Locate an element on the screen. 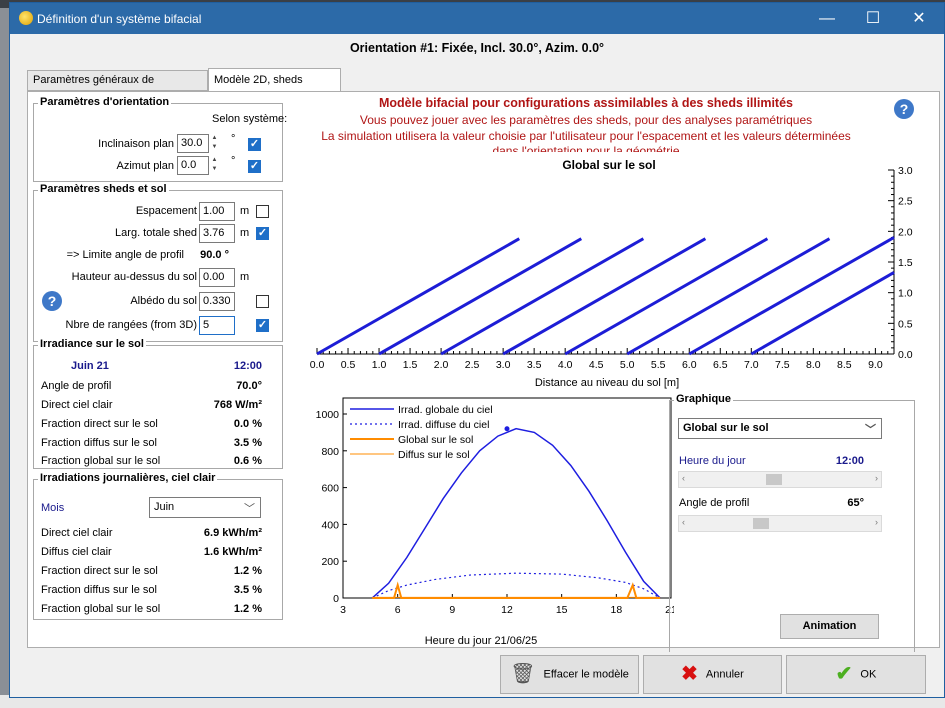 This screenshot has height=708, width=945. x-tick-label: 3.0 is located at coordinates (503, 365).